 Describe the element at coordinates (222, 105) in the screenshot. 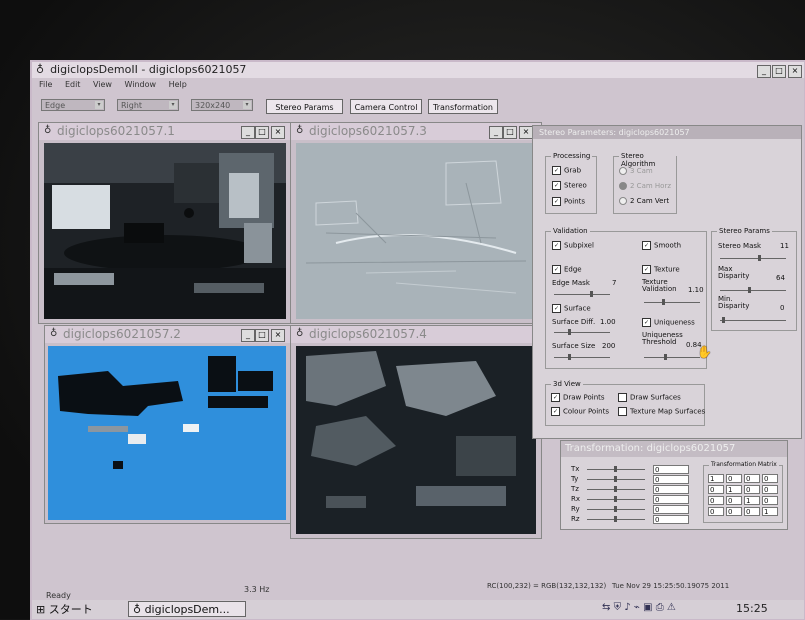

I see `resolution-combo: 320x240 ▾` at that location.